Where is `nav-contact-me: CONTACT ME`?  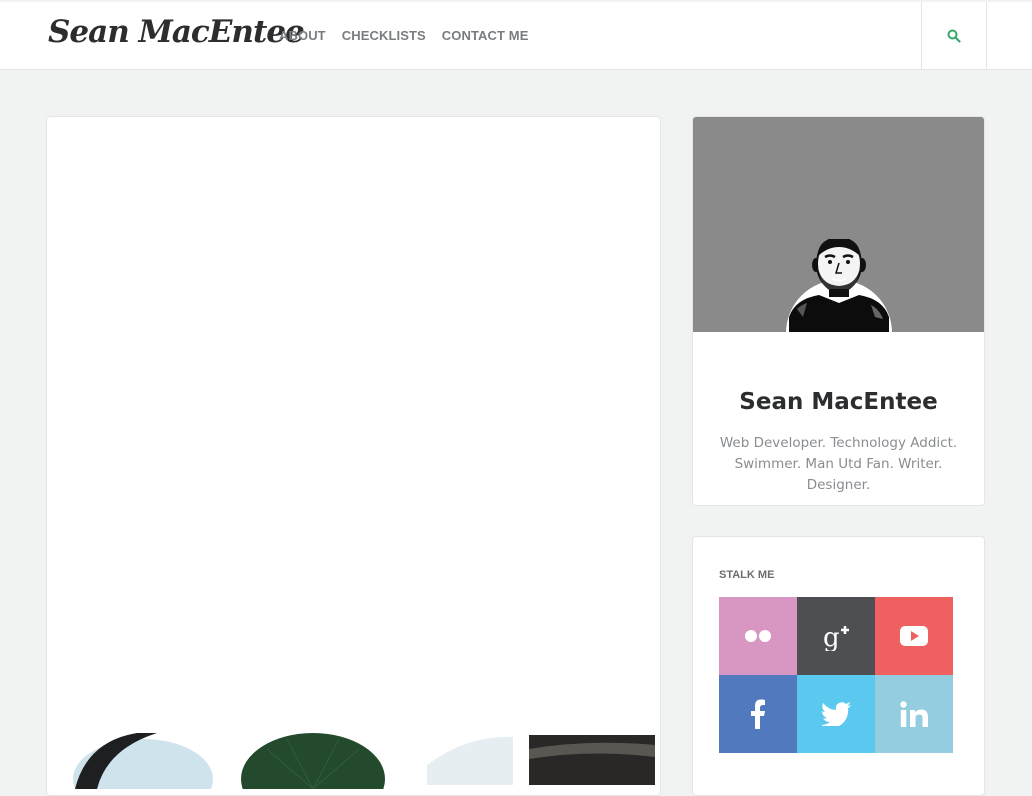 nav-contact-me: CONTACT ME is located at coordinates (485, 35).